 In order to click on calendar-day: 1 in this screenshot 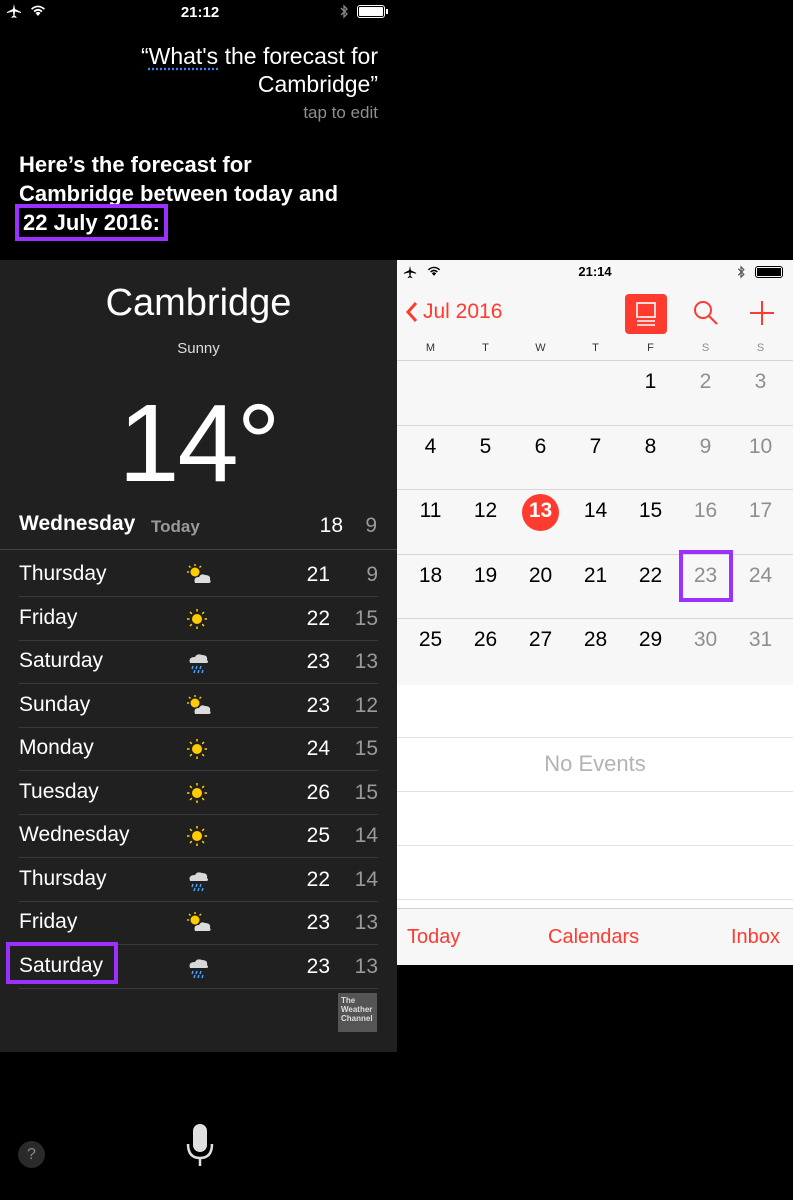, I will do `click(650, 382)`.